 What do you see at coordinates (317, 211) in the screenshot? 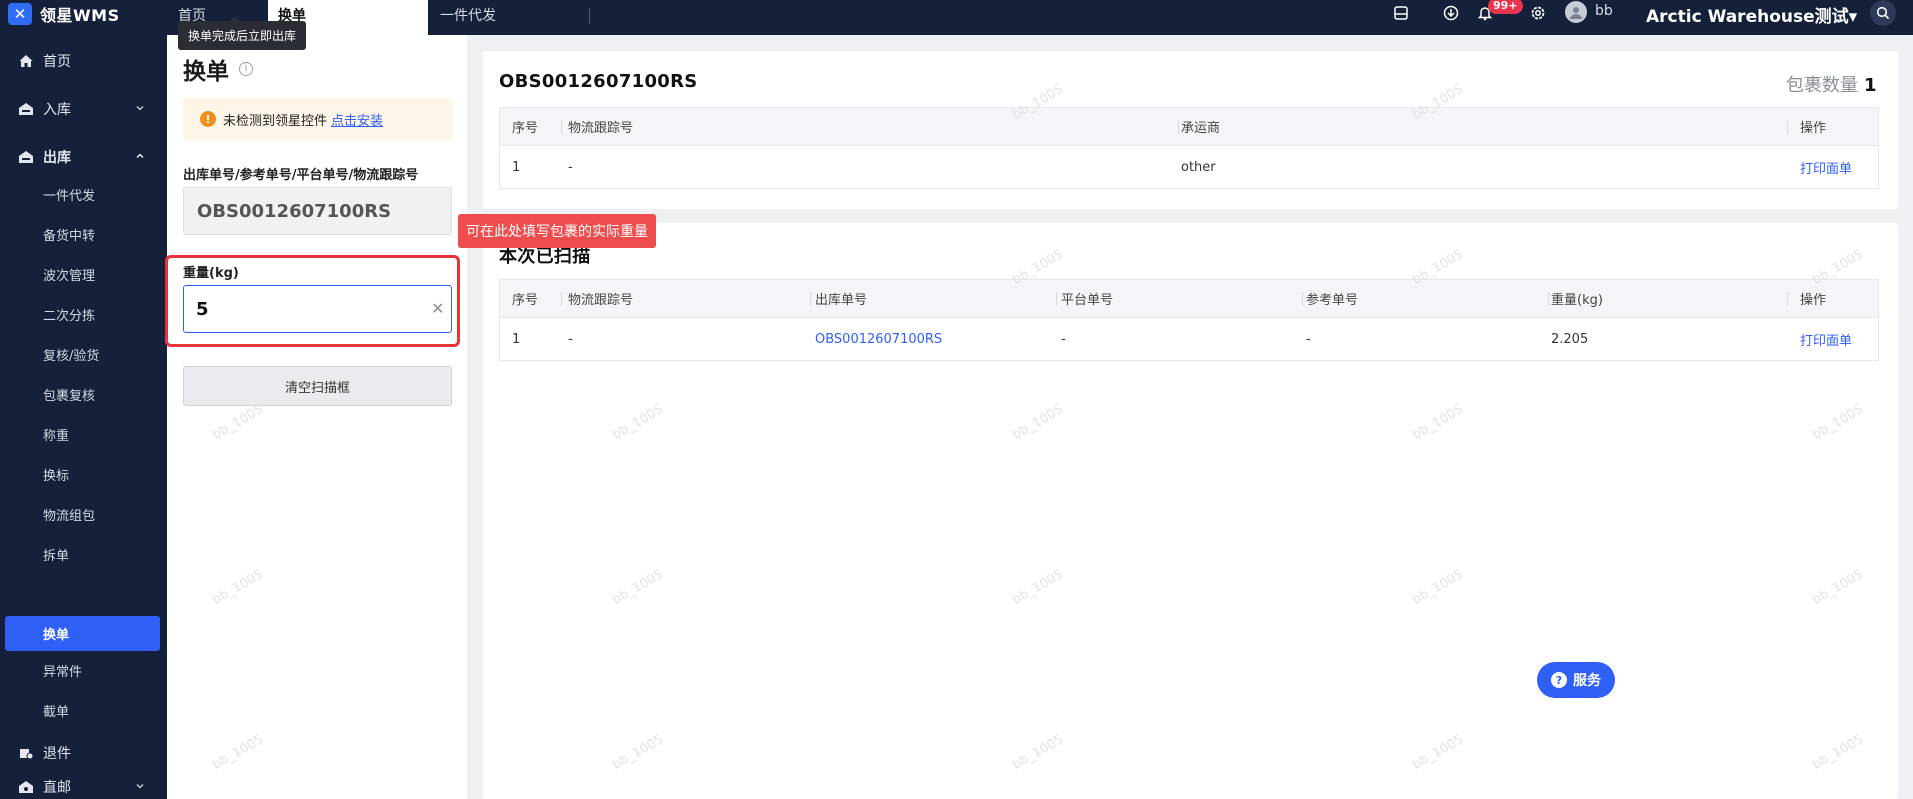
I see `order-number-input` at bounding box center [317, 211].